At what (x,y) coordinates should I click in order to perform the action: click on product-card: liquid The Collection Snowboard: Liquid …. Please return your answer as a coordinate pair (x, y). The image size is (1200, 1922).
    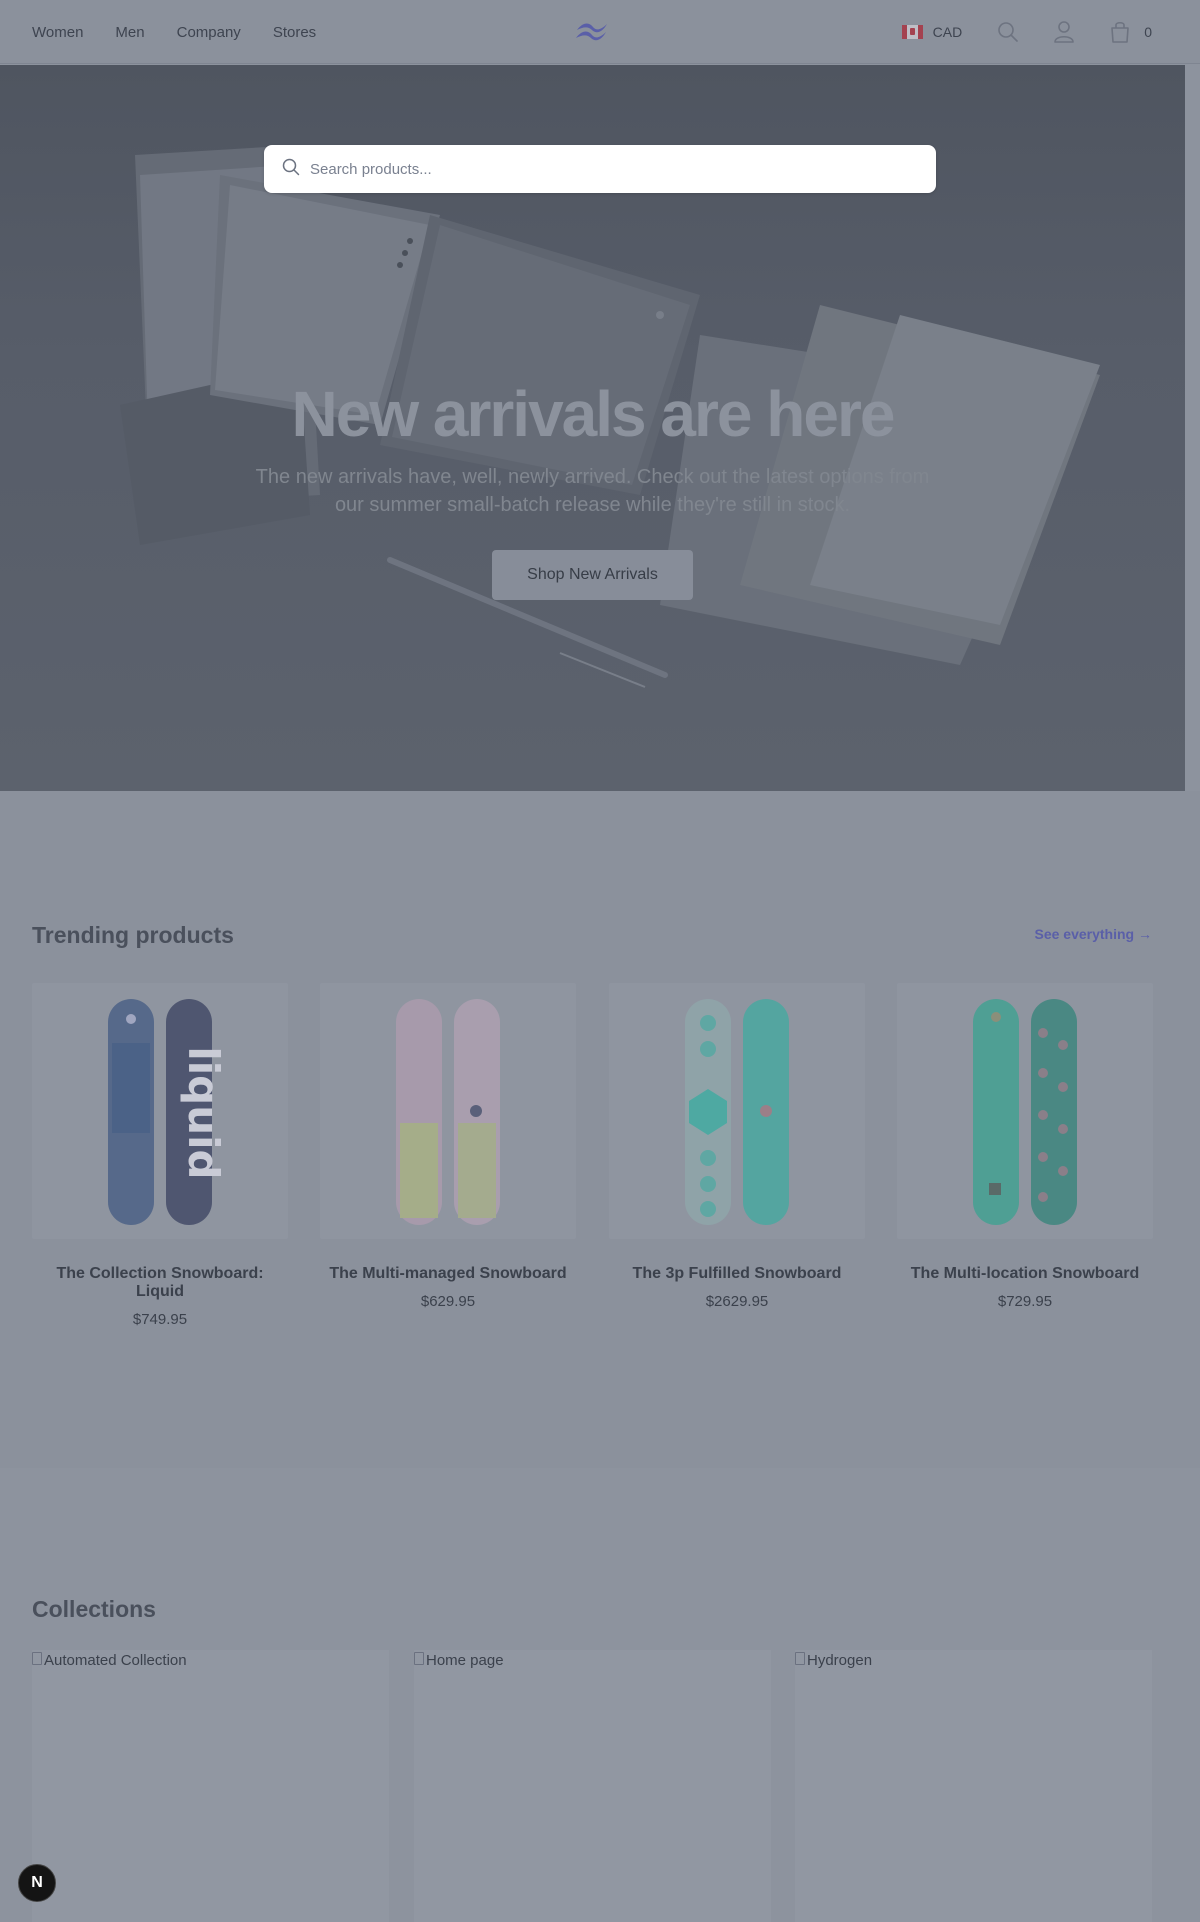
    Looking at the image, I should click on (160, 1155).